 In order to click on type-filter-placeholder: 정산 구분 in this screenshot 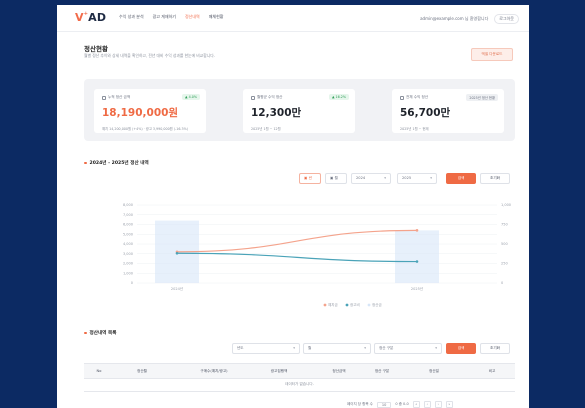, I will do `click(386, 348)`.